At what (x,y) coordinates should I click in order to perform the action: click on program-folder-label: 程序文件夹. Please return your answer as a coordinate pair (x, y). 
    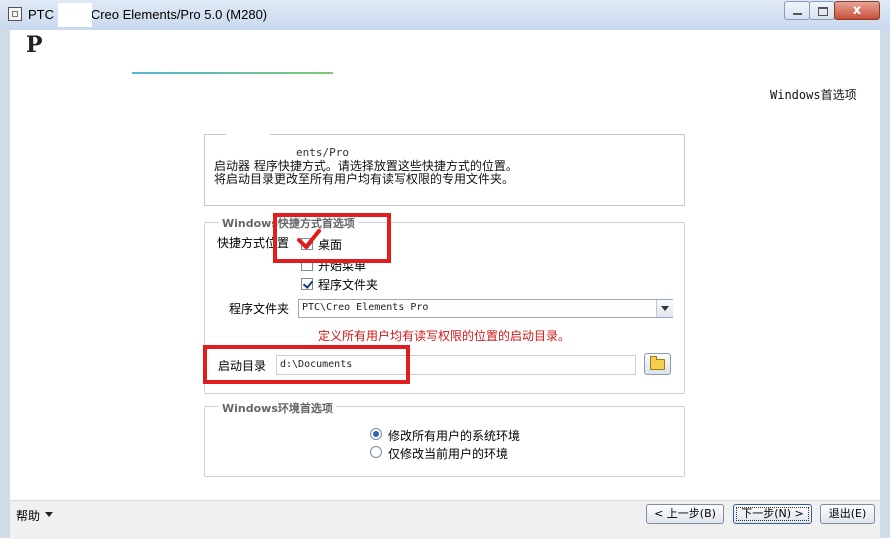
    Looking at the image, I should click on (259, 309).